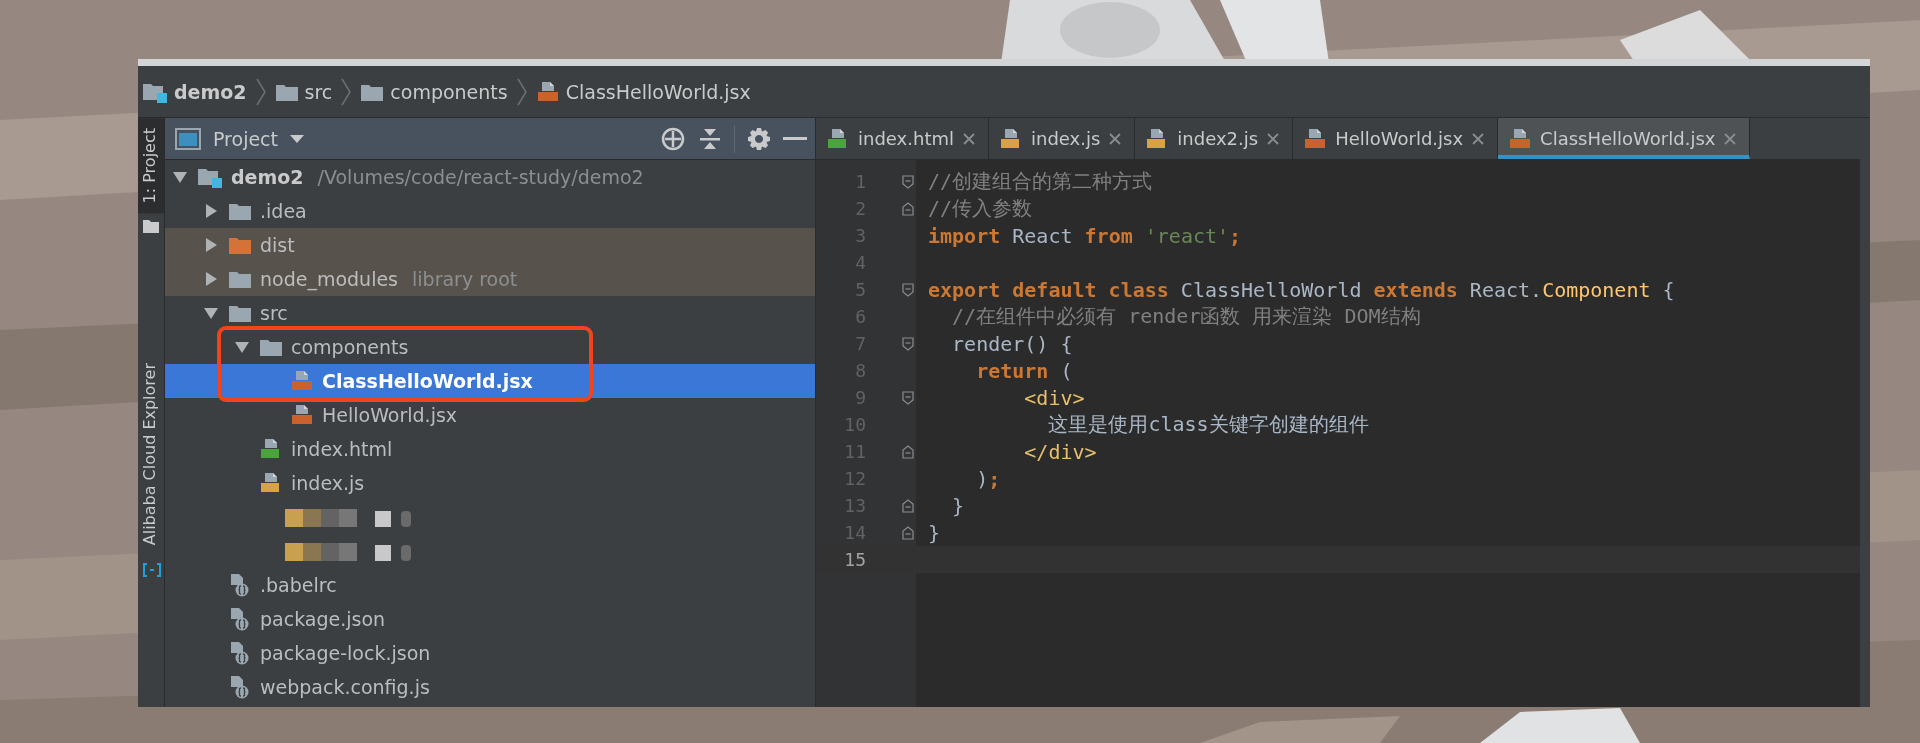 This screenshot has width=1920, height=743. Describe the element at coordinates (490, 415) in the screenshot. I see `tree-row: HelloWorld.jsx` at that location.